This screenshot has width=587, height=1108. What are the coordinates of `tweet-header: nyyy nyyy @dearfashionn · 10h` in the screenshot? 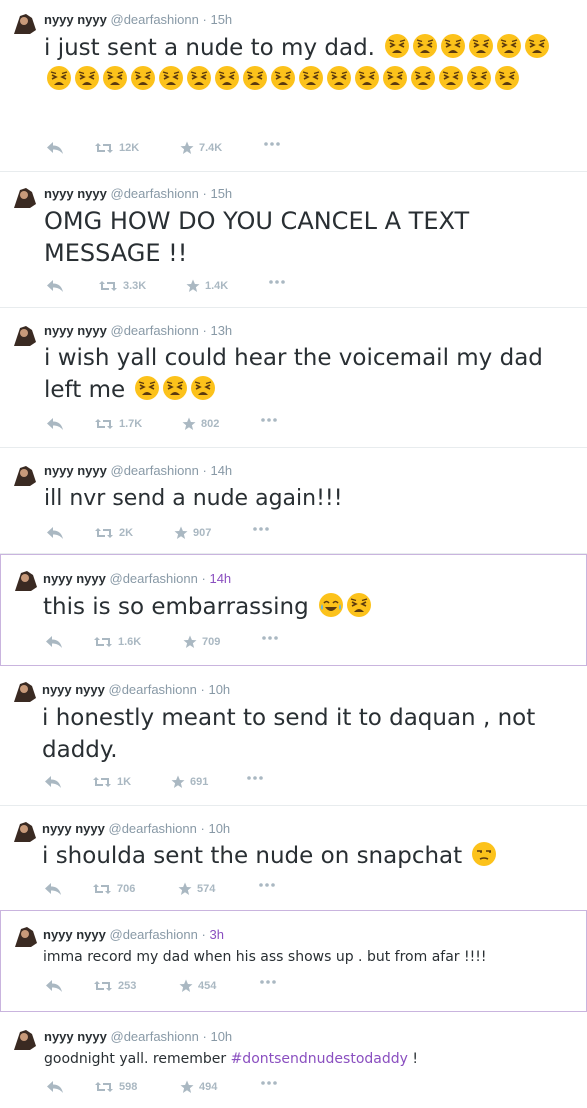 It's located at (138, 1037).